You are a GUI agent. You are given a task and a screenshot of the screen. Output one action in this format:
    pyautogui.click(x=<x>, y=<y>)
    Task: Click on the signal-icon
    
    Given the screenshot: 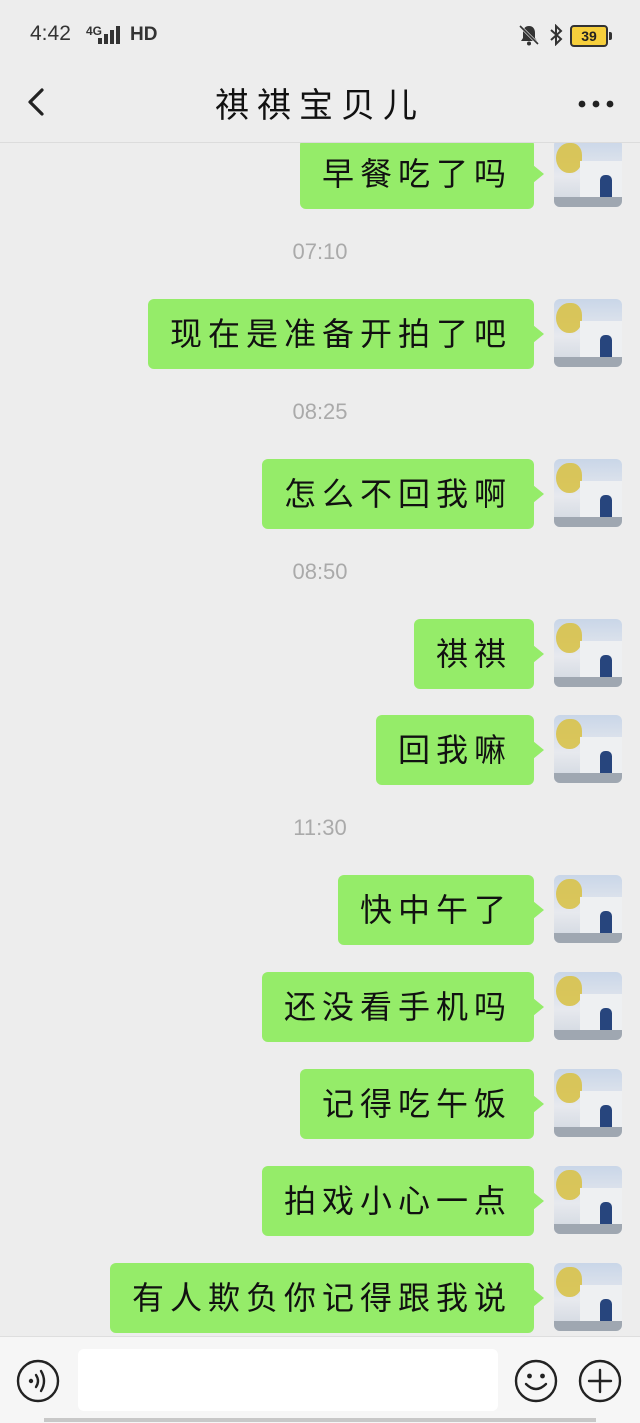 What is the action you would take?
    pyautogui.click(x=111, y=35)
    